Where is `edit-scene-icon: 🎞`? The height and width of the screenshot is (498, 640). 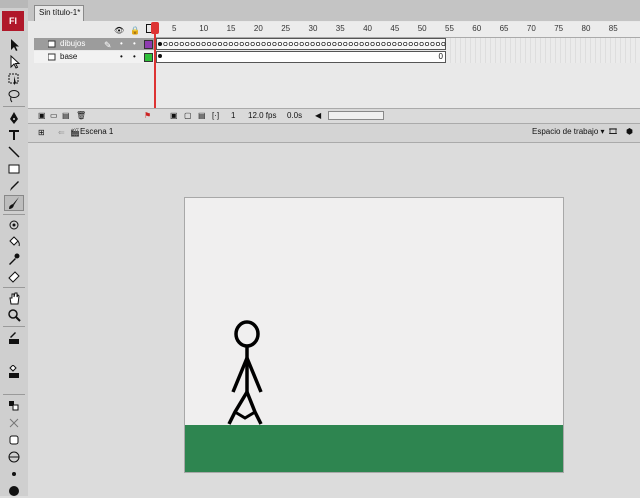
edit-scene-icon: 🎞 is located at coordinates (613, 132).